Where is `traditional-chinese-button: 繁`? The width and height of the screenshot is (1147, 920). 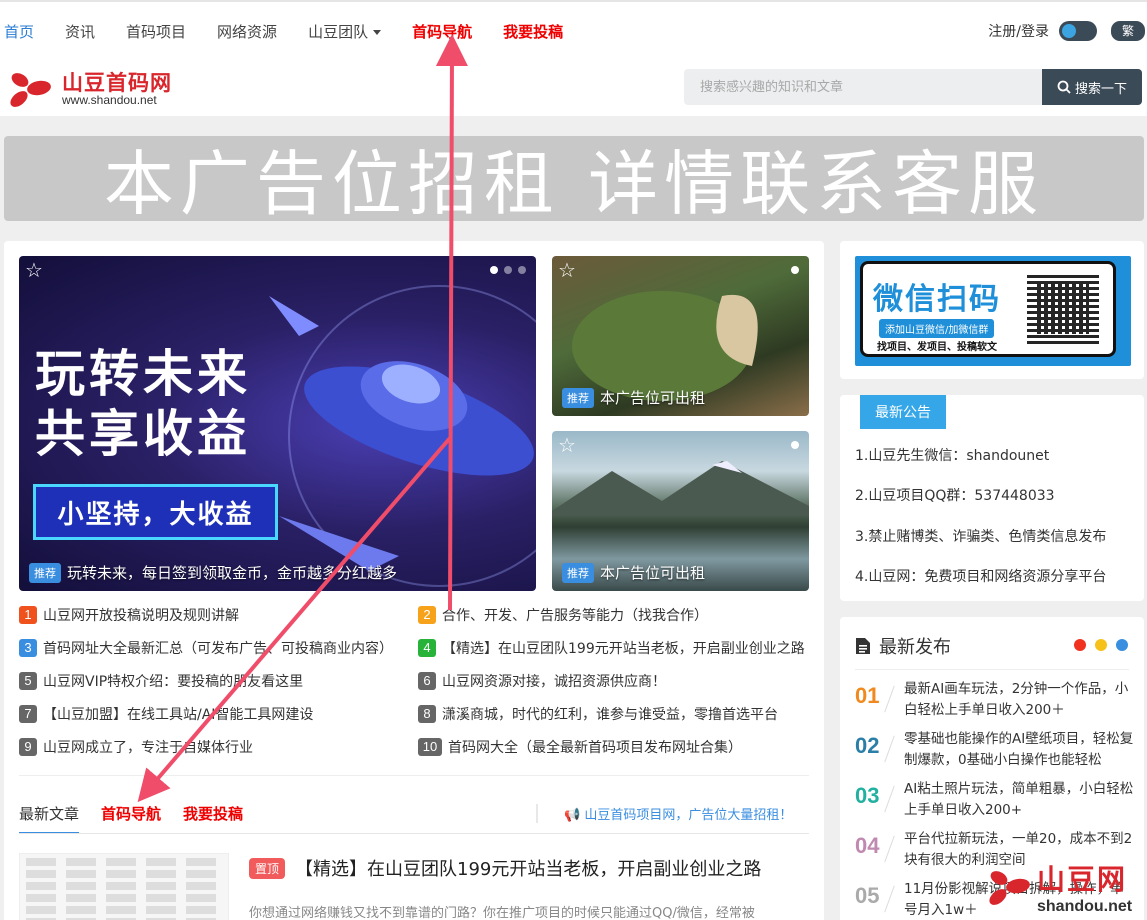 traditional-chinese-button: 繁 is located at coordinates (1128, 31).